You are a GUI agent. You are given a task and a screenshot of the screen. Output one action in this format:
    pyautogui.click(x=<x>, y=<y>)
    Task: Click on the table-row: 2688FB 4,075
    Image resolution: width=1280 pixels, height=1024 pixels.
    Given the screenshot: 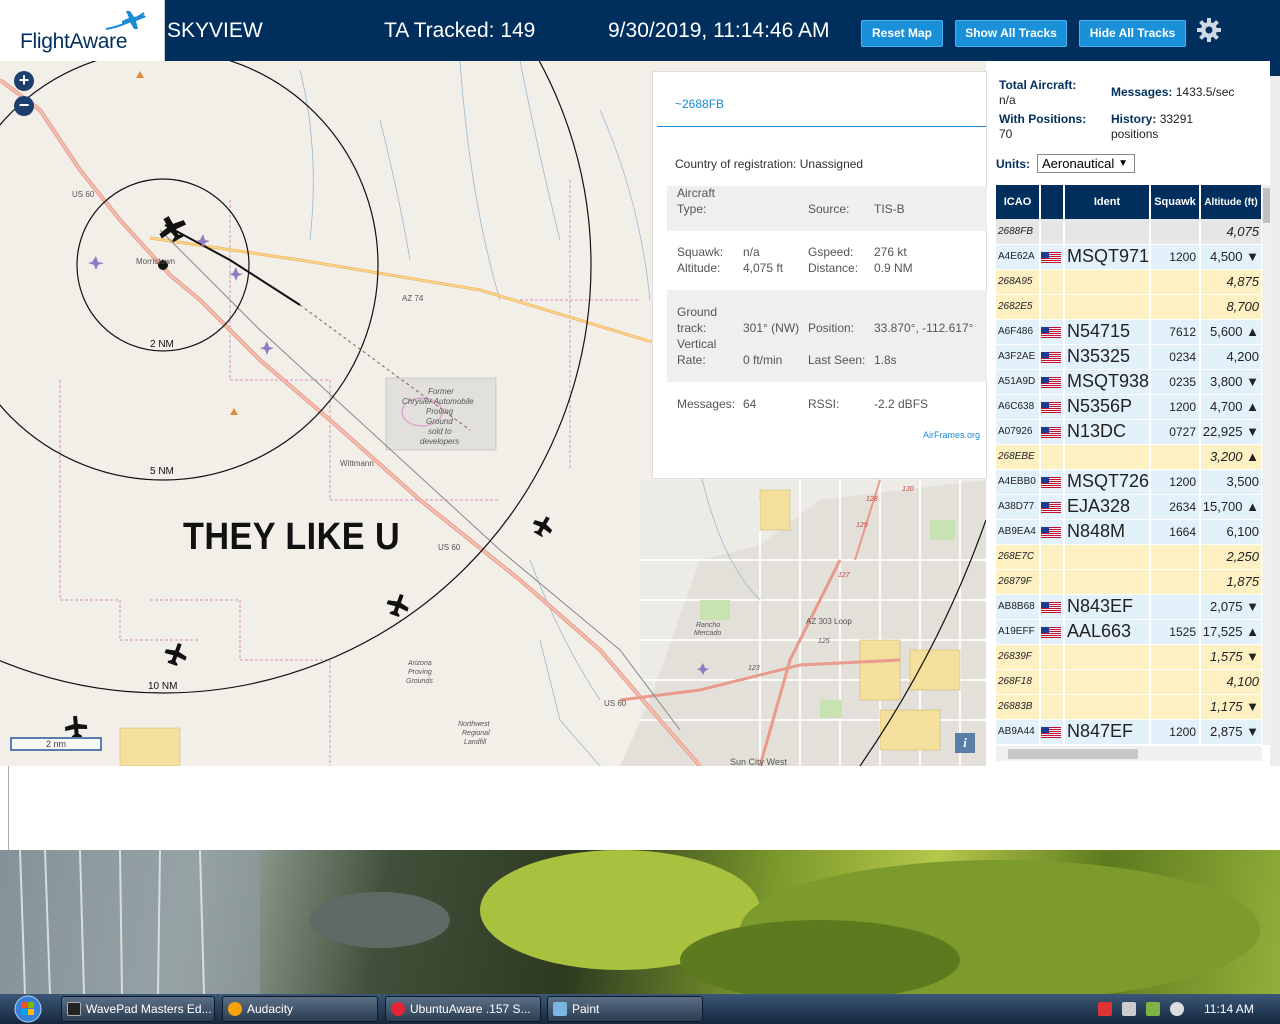 What is the action you would take?
    pyautogui.click(x=1129, y=232)
    